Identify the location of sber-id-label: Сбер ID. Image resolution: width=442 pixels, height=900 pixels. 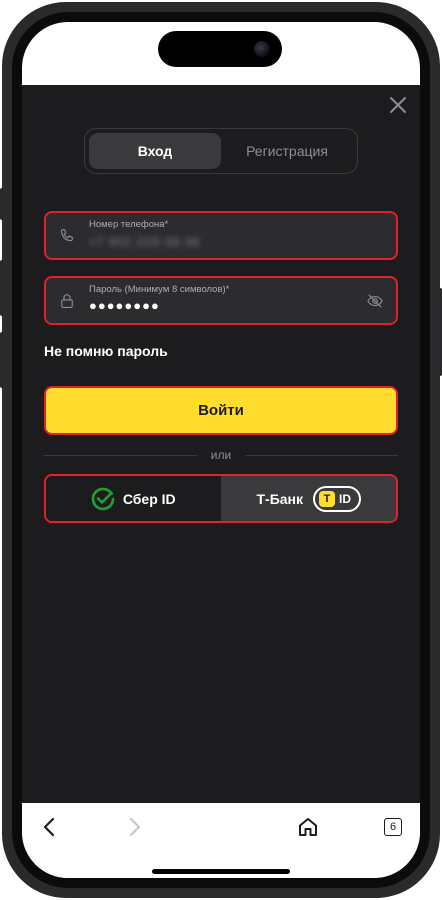
(149, 498).